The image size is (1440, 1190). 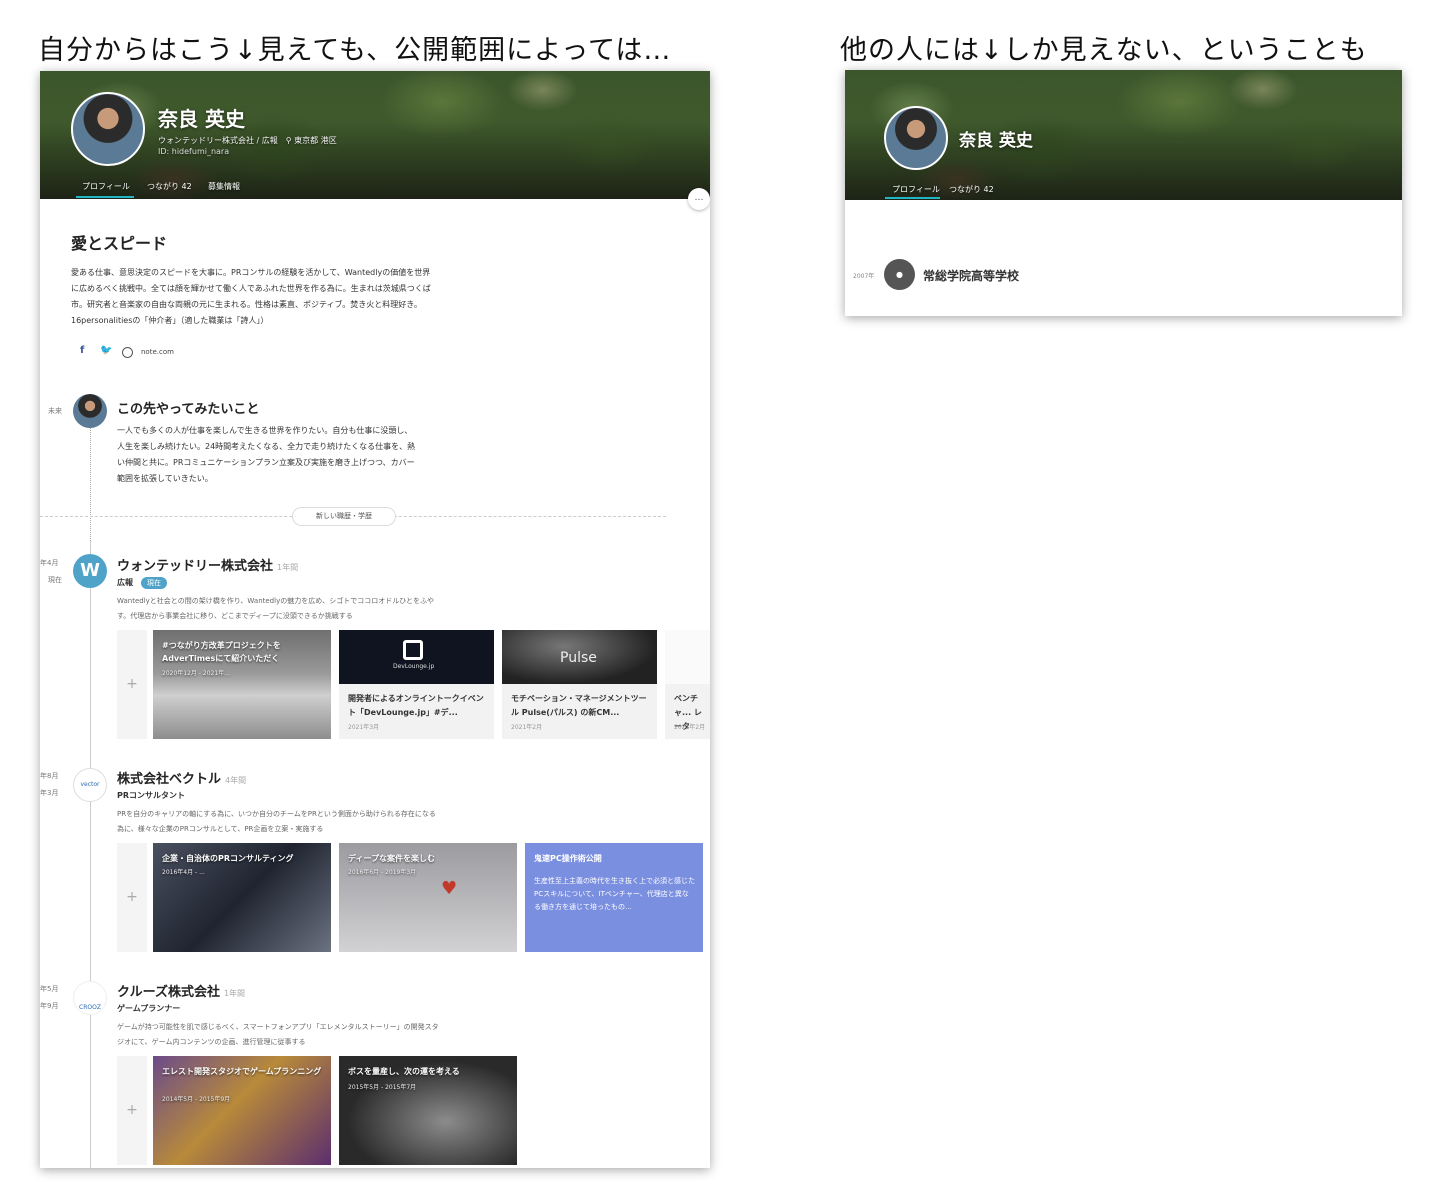 I want to click on role-label: 広報, so click(x=125, y=582).